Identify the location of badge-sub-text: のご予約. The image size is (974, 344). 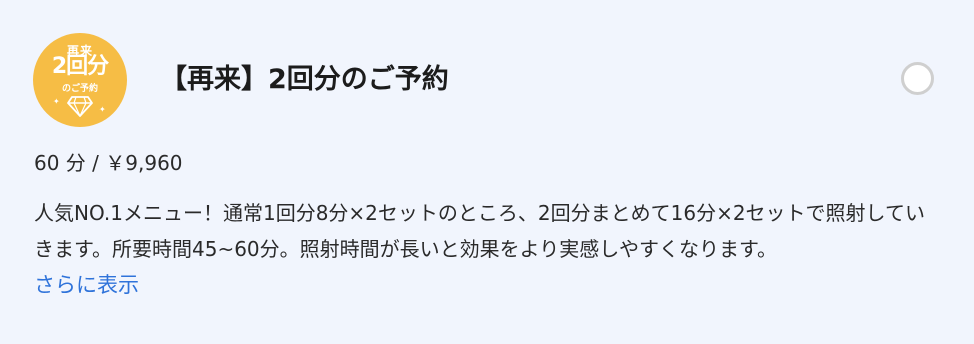
(79, 89).